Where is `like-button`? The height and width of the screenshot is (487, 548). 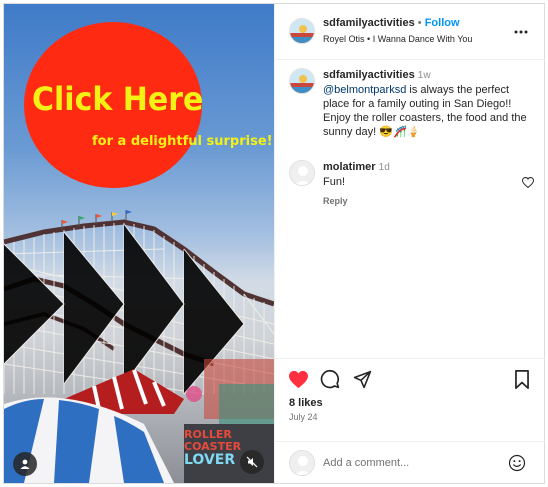
like-button is located at coordinates (298, 379).